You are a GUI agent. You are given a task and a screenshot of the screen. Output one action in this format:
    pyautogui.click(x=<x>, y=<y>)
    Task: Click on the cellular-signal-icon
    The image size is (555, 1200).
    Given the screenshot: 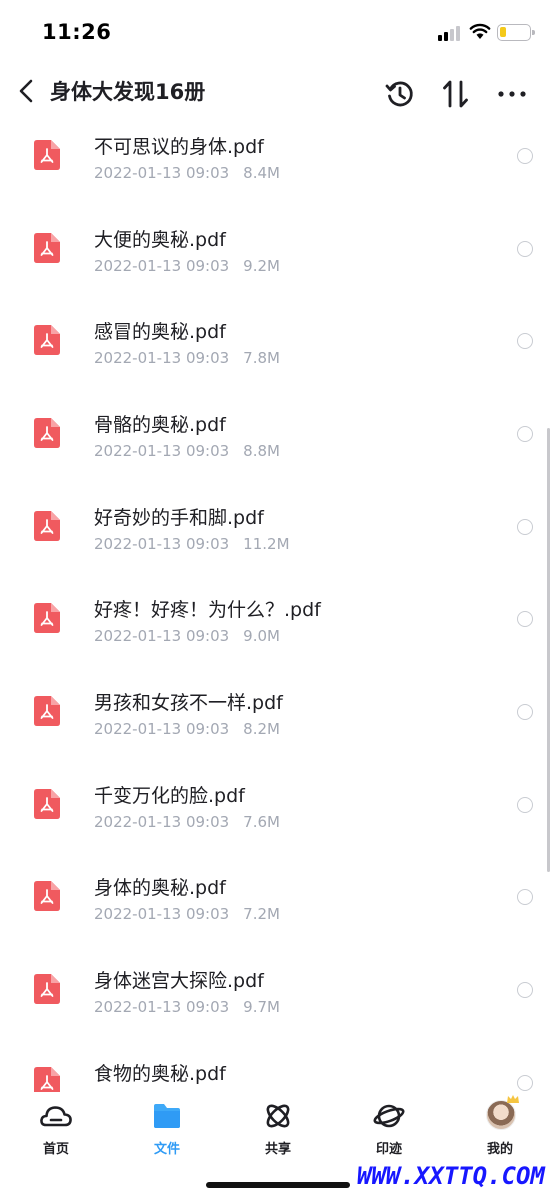 What is the action you would take?
    pyautogui.click(x=450, y=33)
    